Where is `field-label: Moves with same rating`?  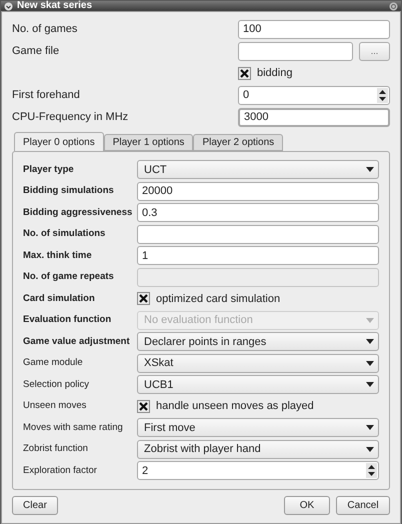 field-label: Moves with same rating is located at coordinates (73, 427).